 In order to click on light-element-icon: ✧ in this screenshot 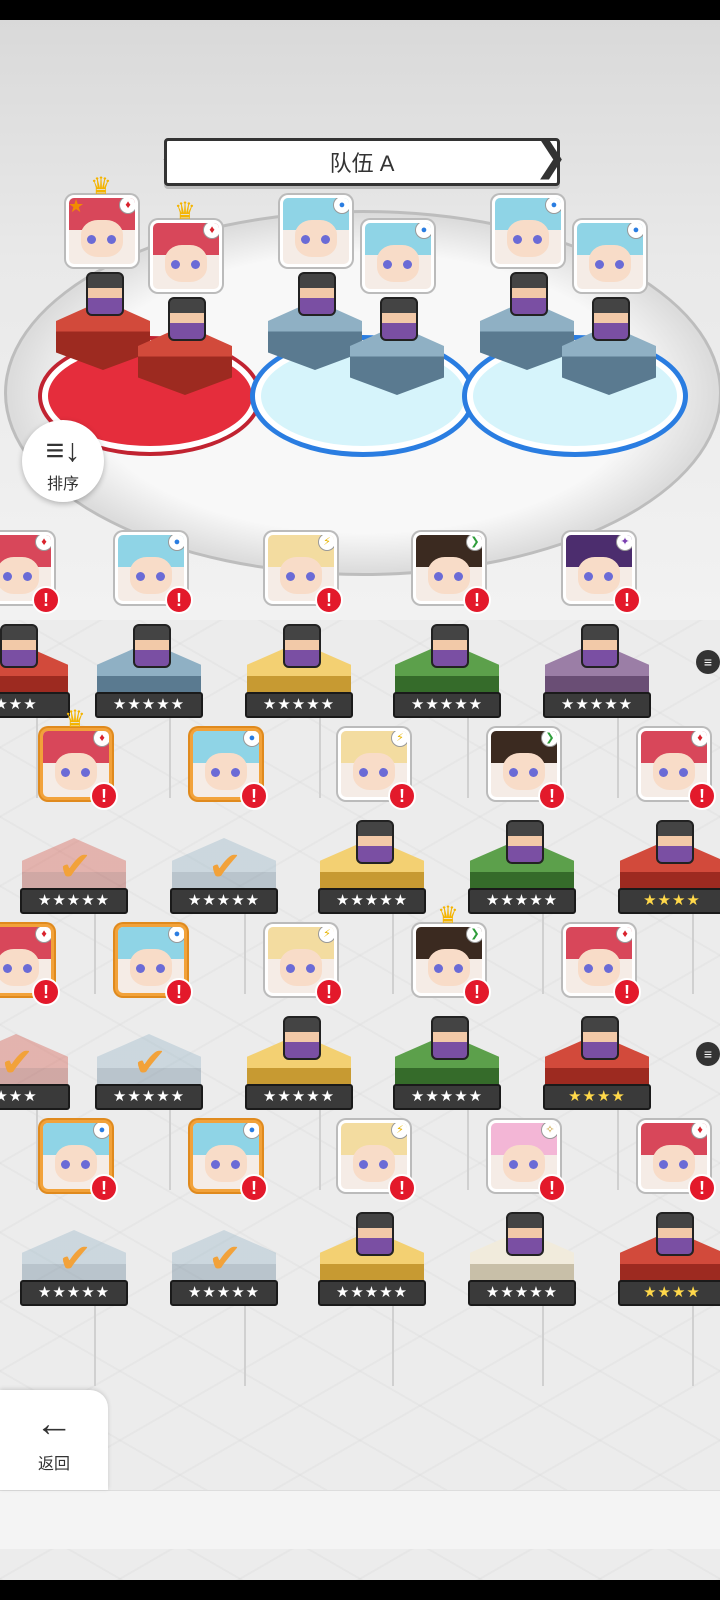, I will do `click(549, 1131)`.